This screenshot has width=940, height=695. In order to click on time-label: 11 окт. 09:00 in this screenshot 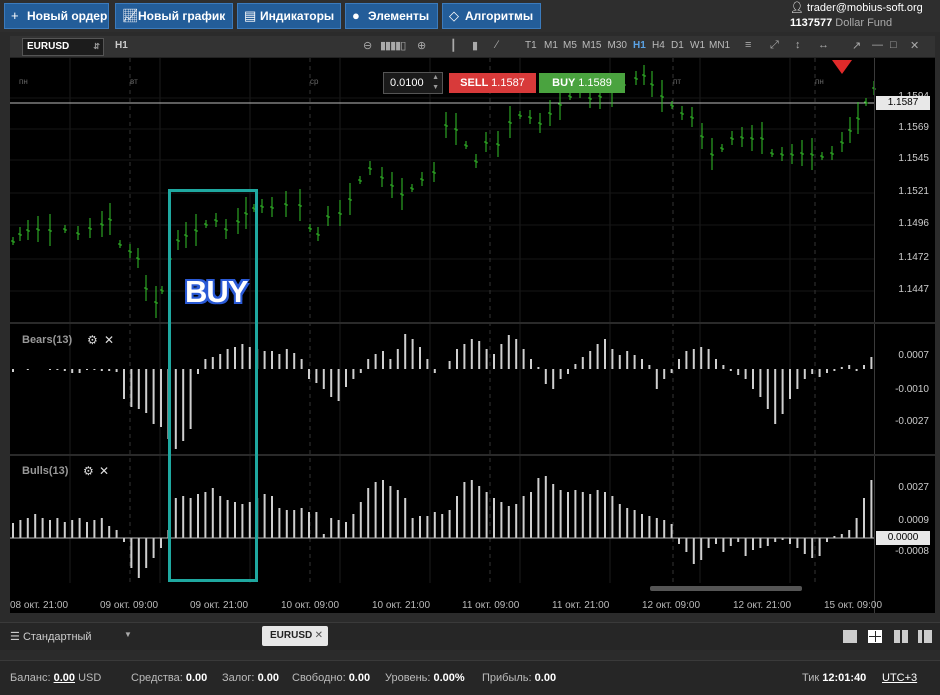, I will do `click(491, 605)`.